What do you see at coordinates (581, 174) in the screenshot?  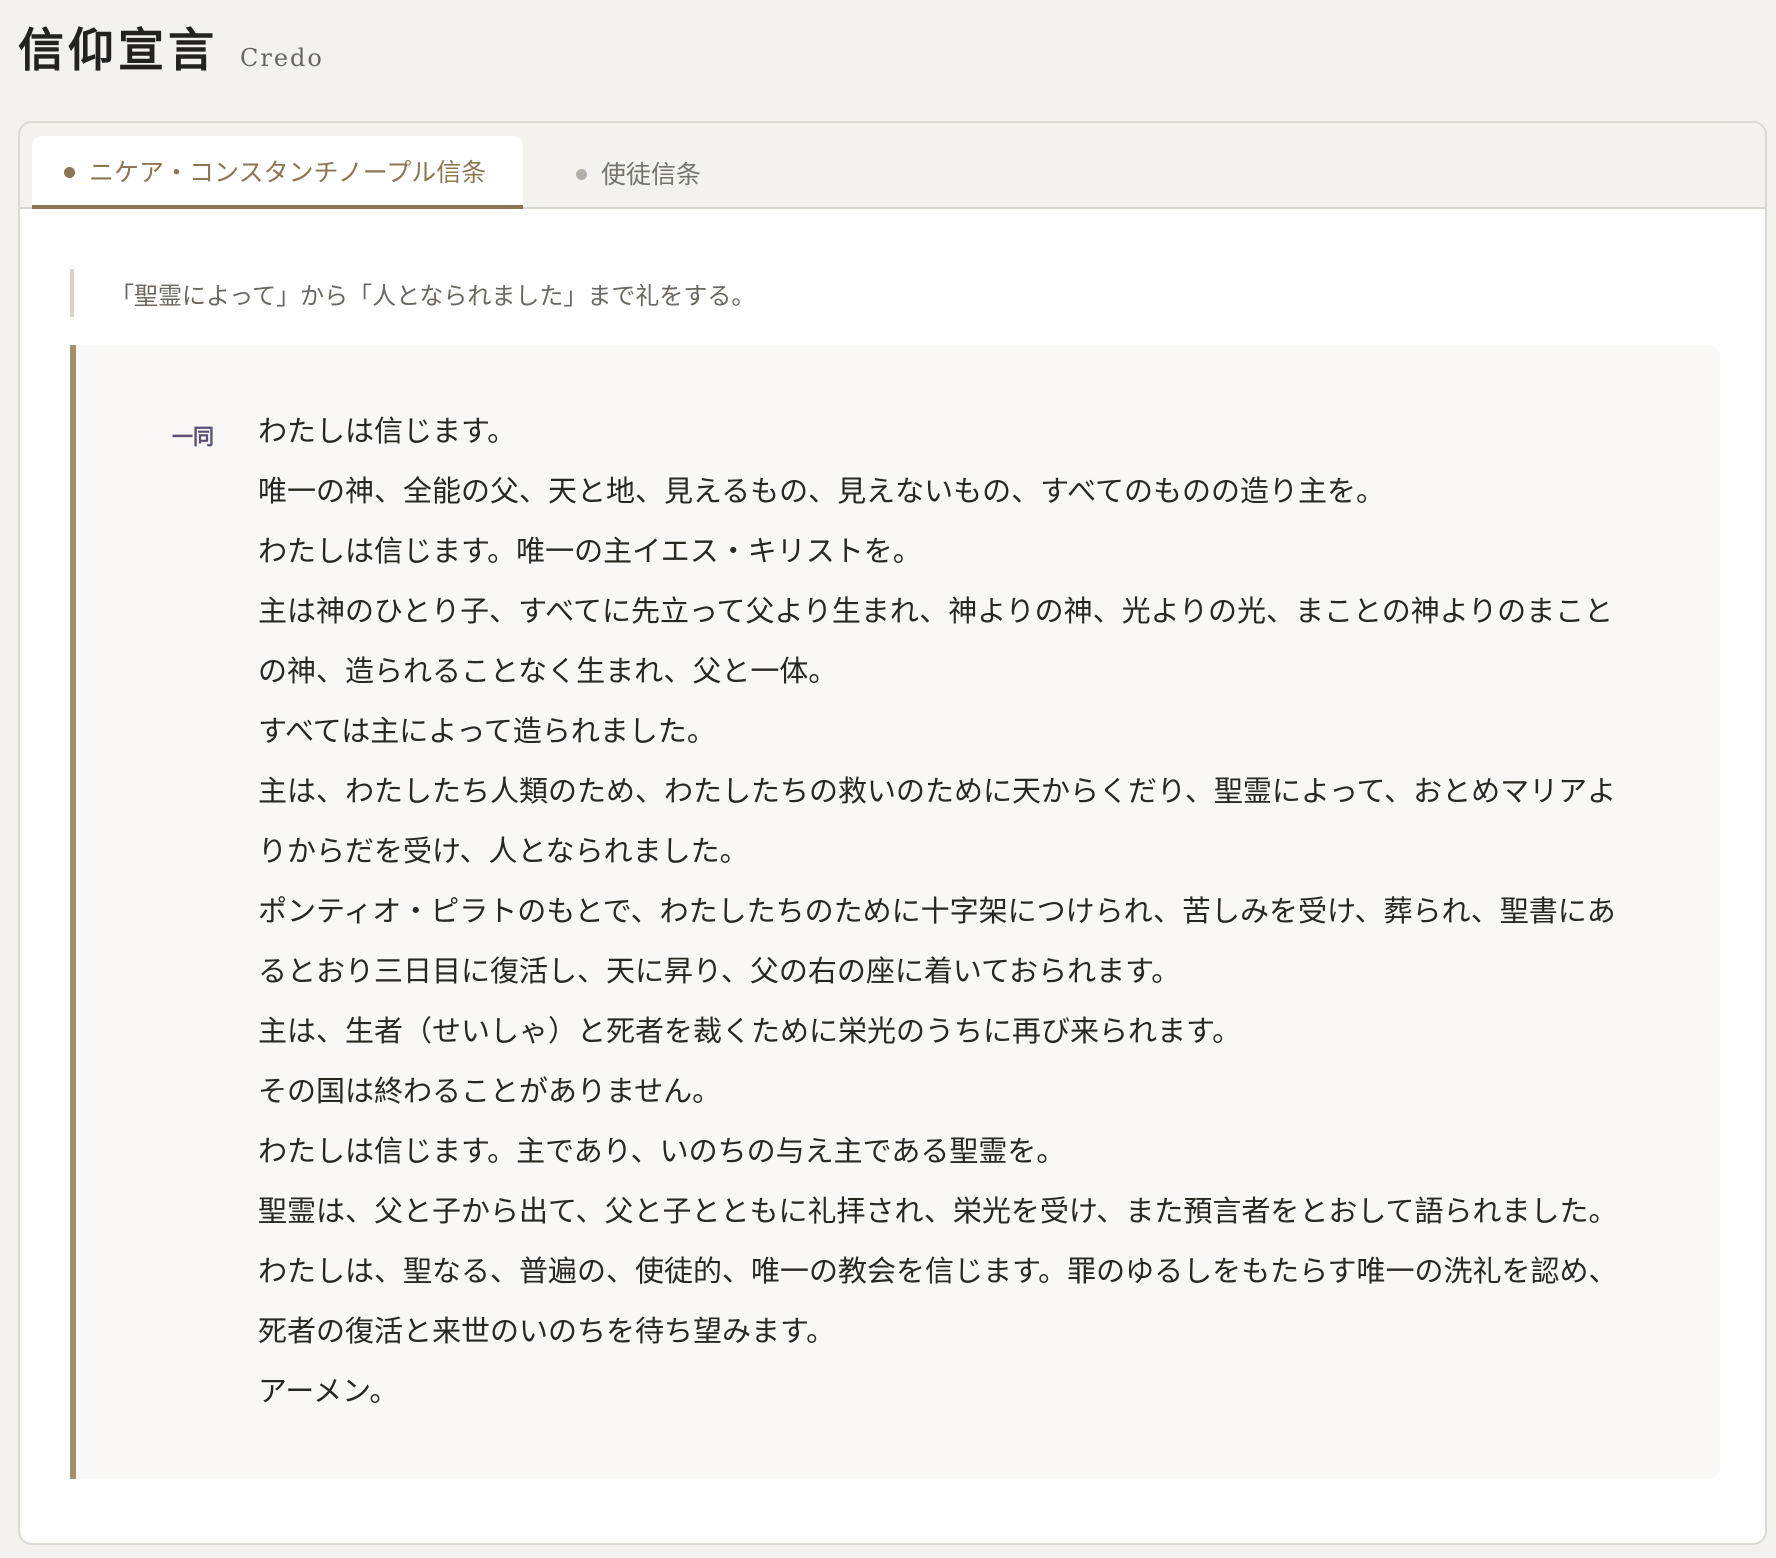 I see `tab-inactive-dot-icon` at bounding box center [581, 174].